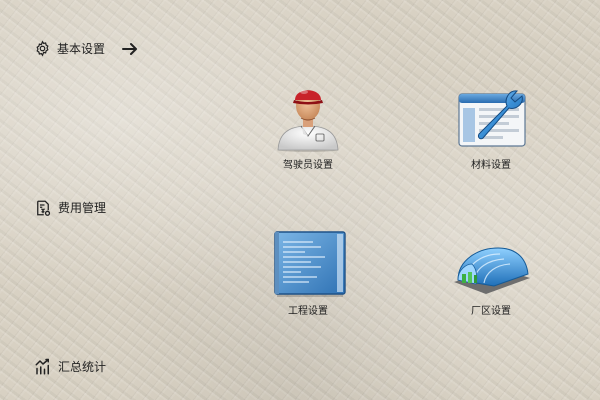 This screenshot has width=600, height=400. I want to click on sidebar-item-summary-statistics: 汇总统计, so click(70, 367).